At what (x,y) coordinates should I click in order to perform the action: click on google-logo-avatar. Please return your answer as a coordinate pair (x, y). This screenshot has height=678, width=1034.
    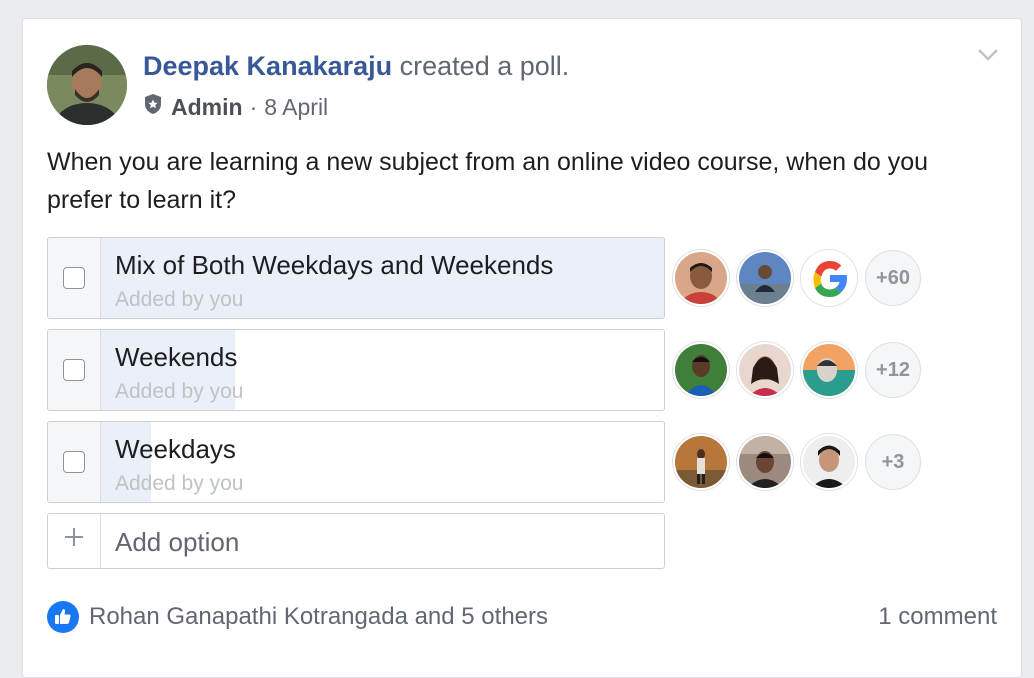
    Looking at the image, I should click on (829, 278).